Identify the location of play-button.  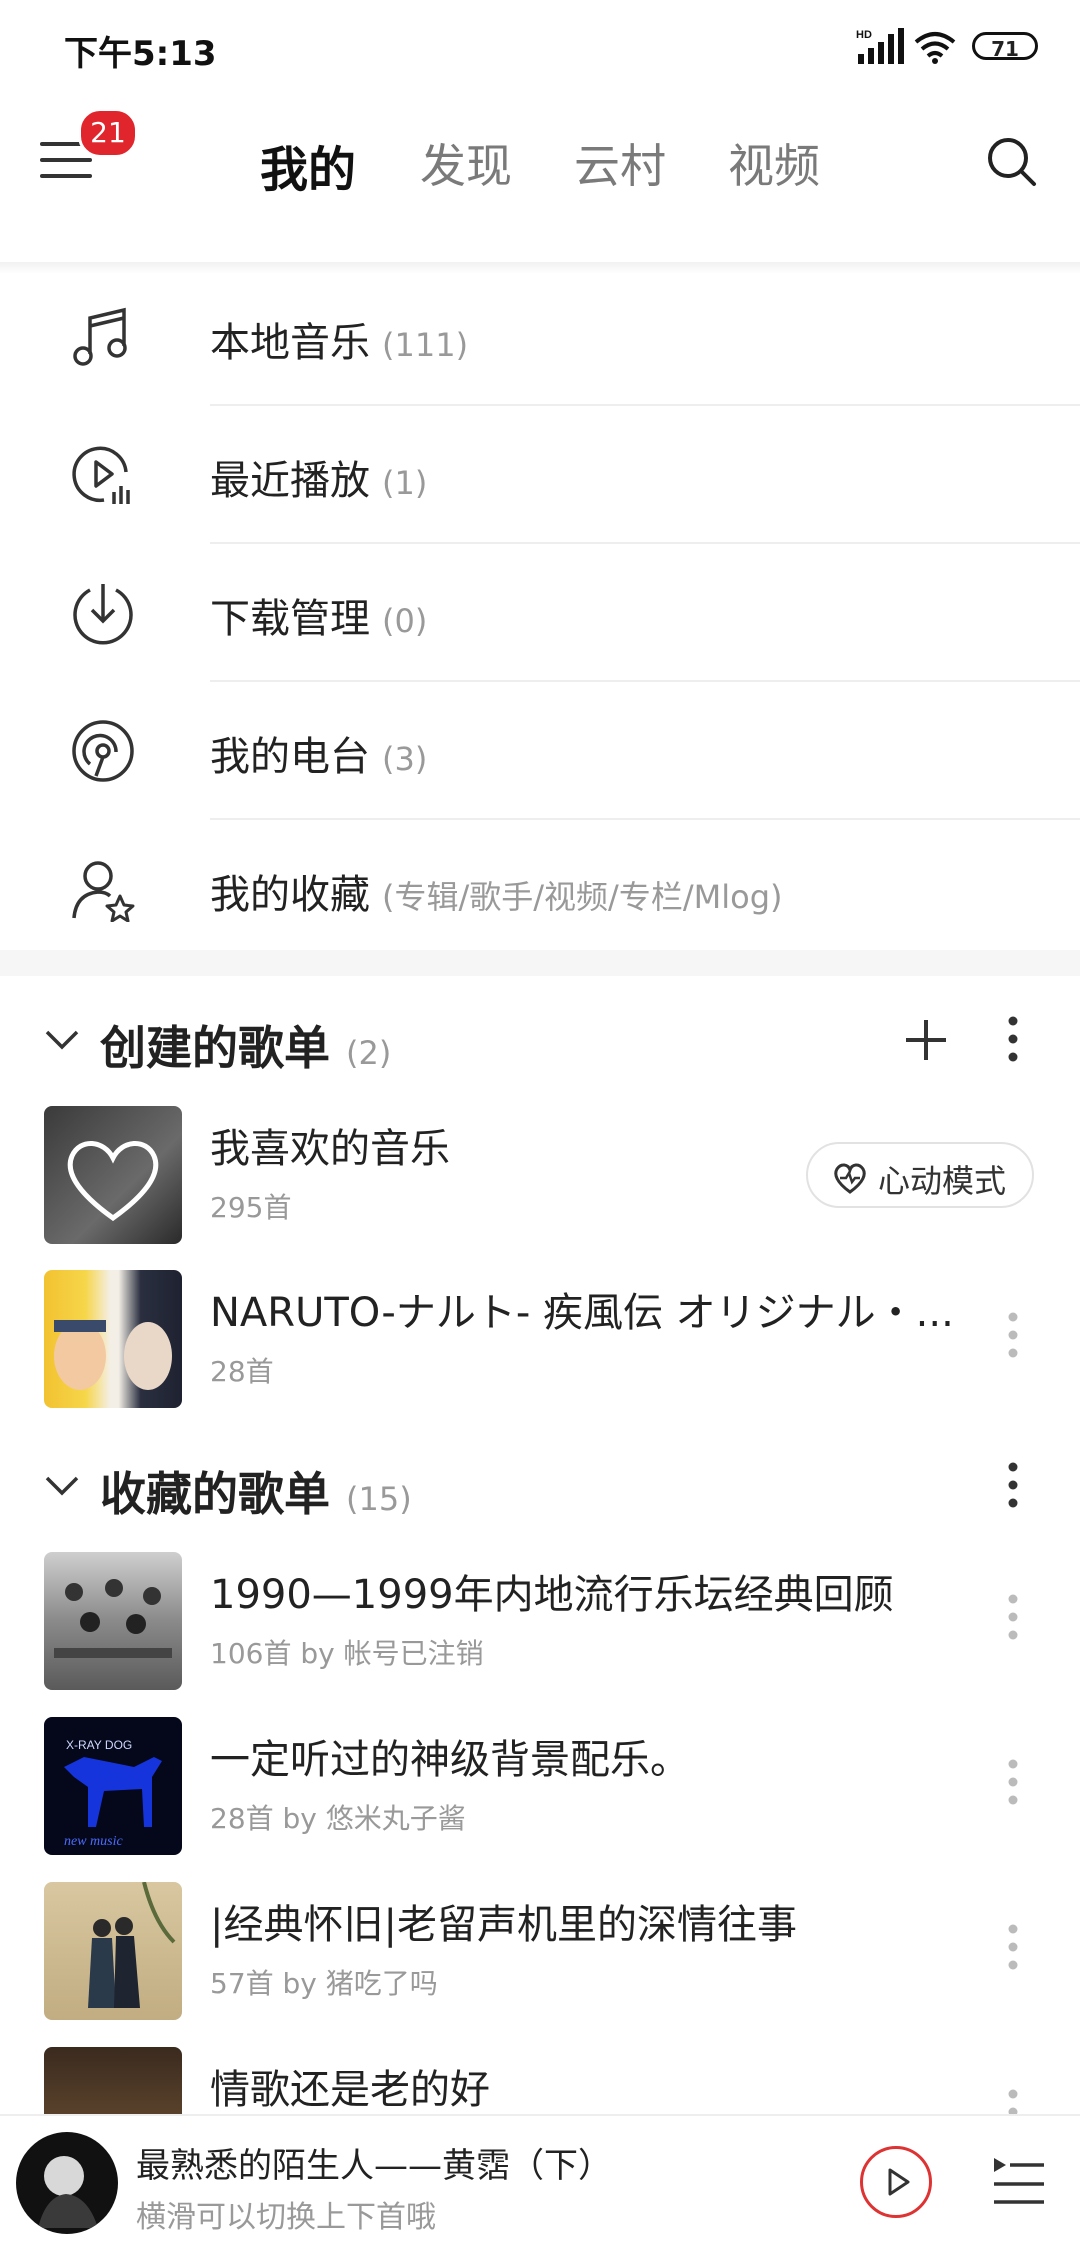
(896, 2182).